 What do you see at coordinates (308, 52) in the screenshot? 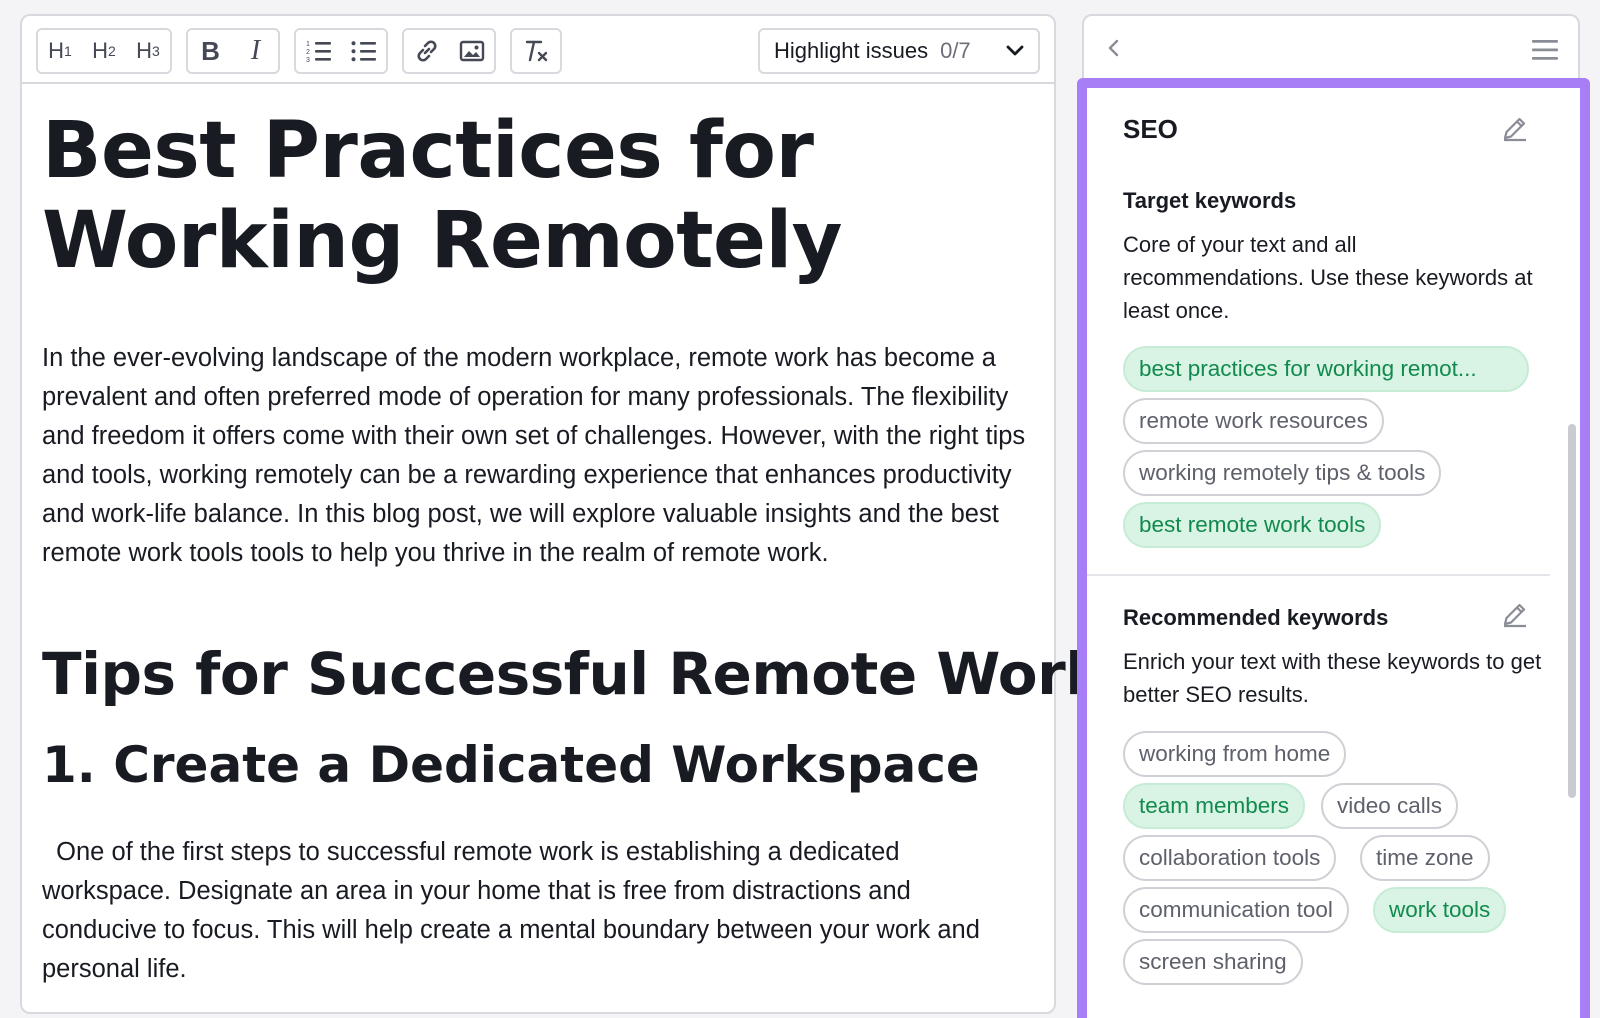
I see `svg-text: 2` at bounding box center [308, 52].